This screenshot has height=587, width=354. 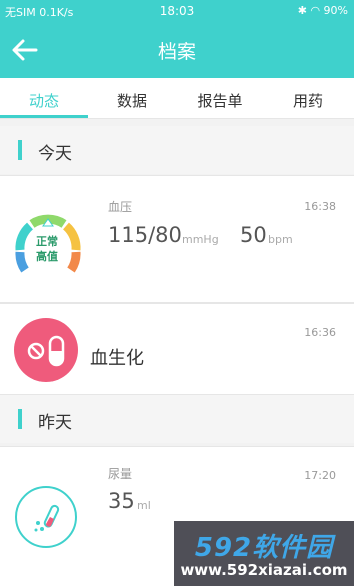 What do you see at coordinates (145, 235) in the screenshot?
I see `bp-value: 115/80` at bounding box center [145, 235].